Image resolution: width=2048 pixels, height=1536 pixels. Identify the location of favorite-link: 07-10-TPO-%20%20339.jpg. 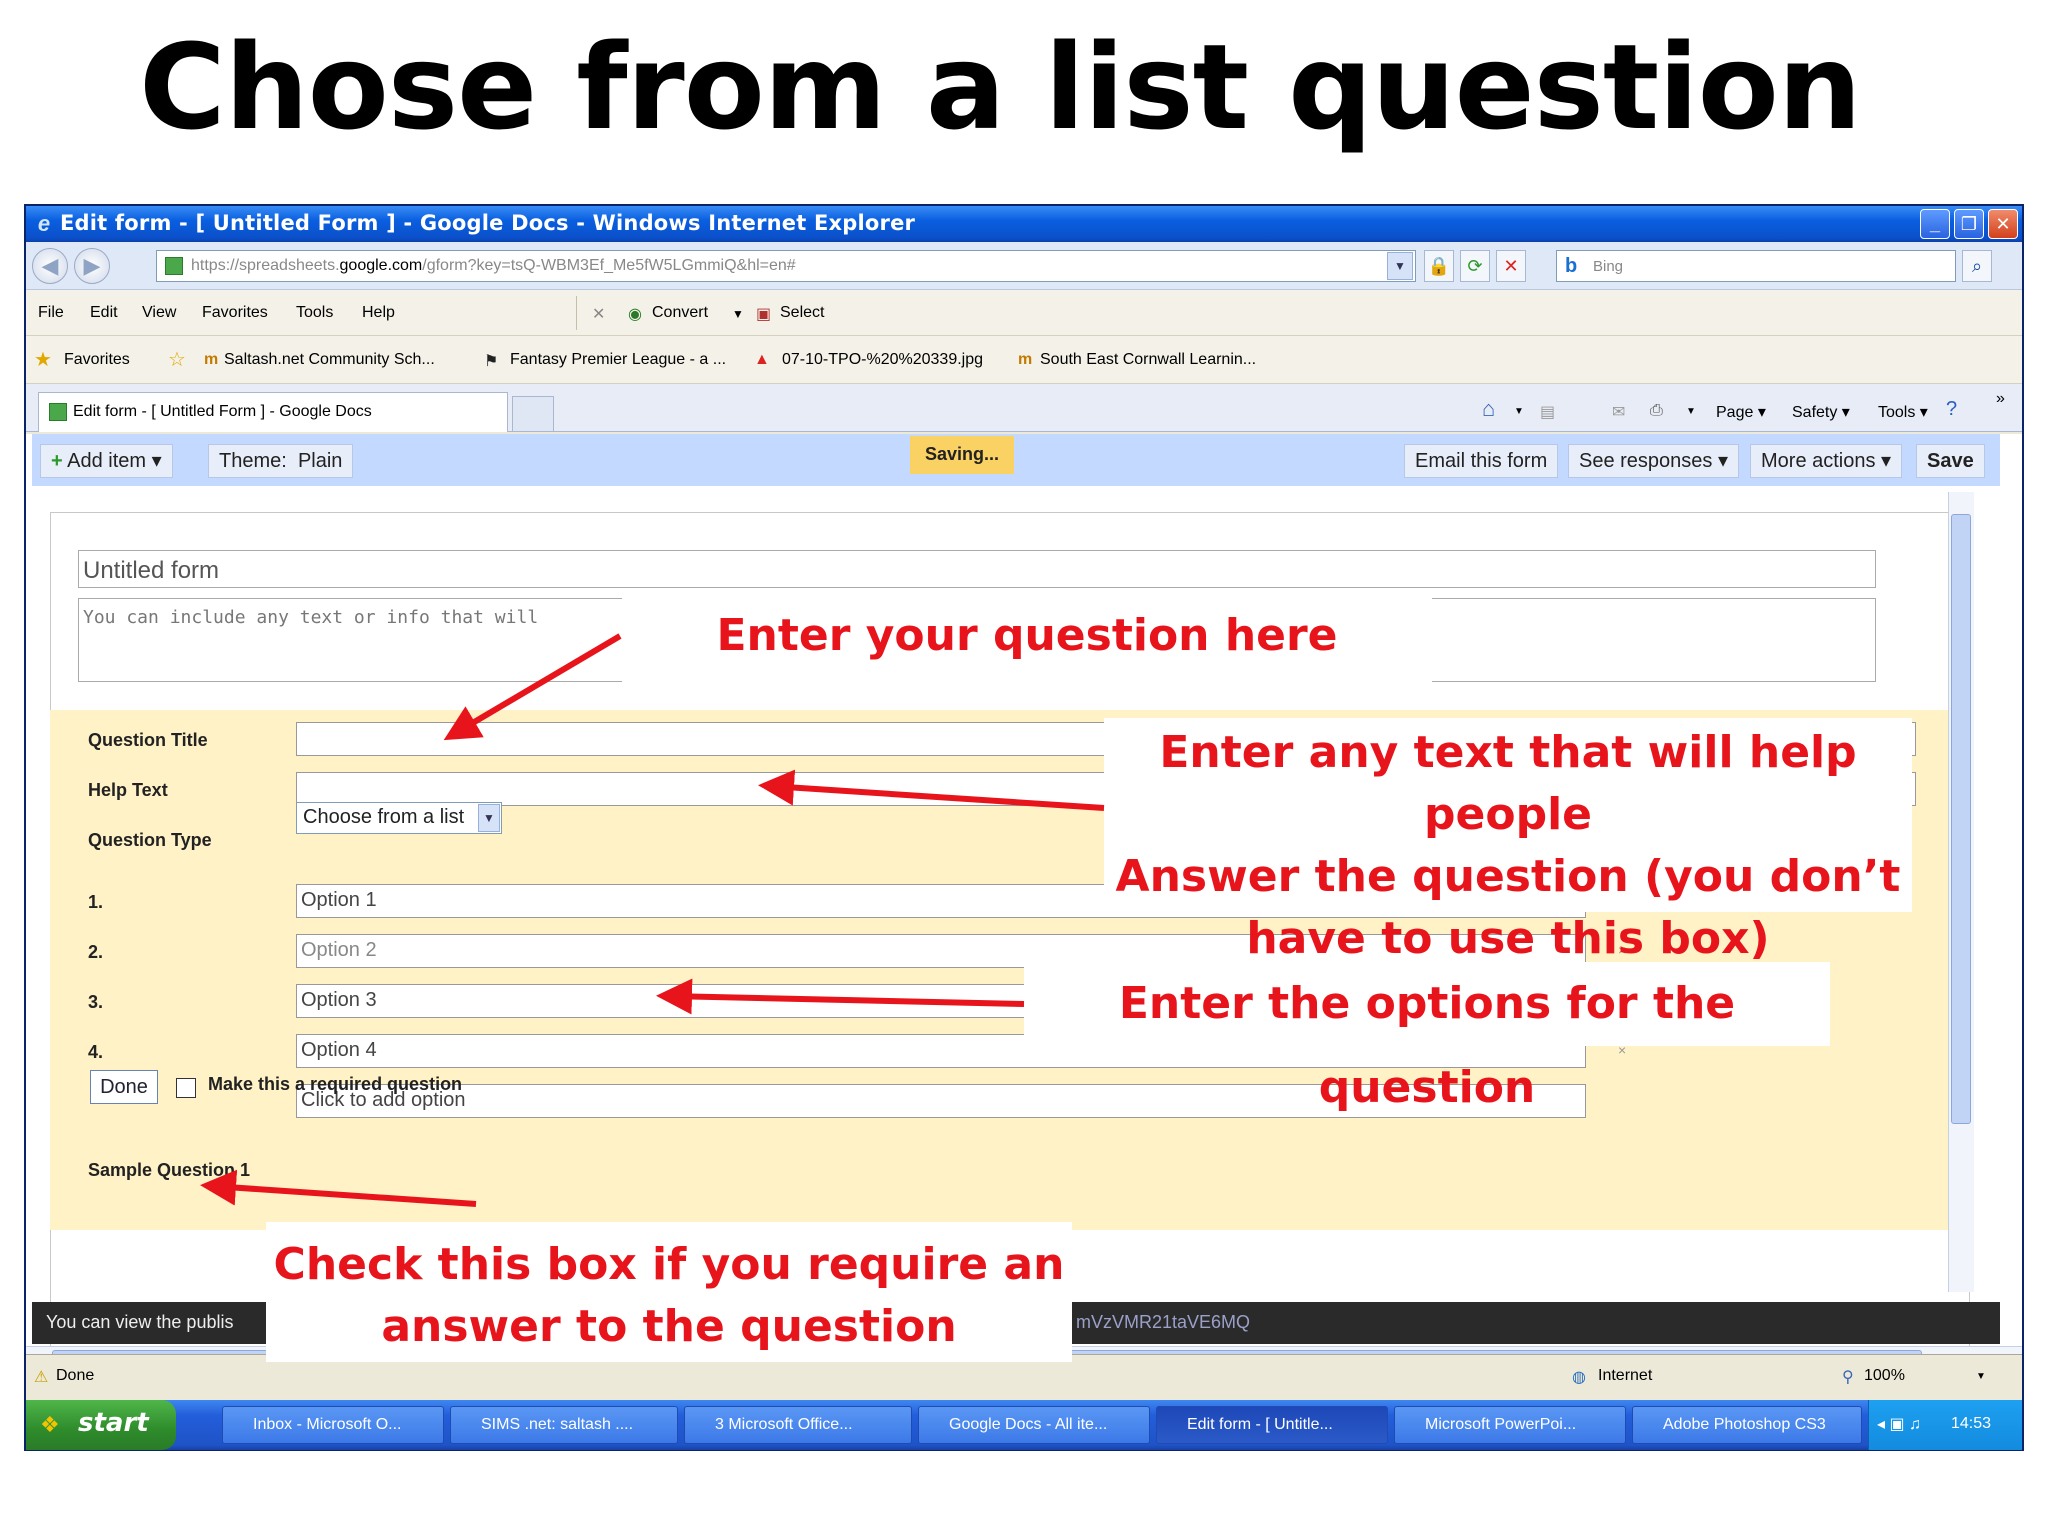
(882, 360).